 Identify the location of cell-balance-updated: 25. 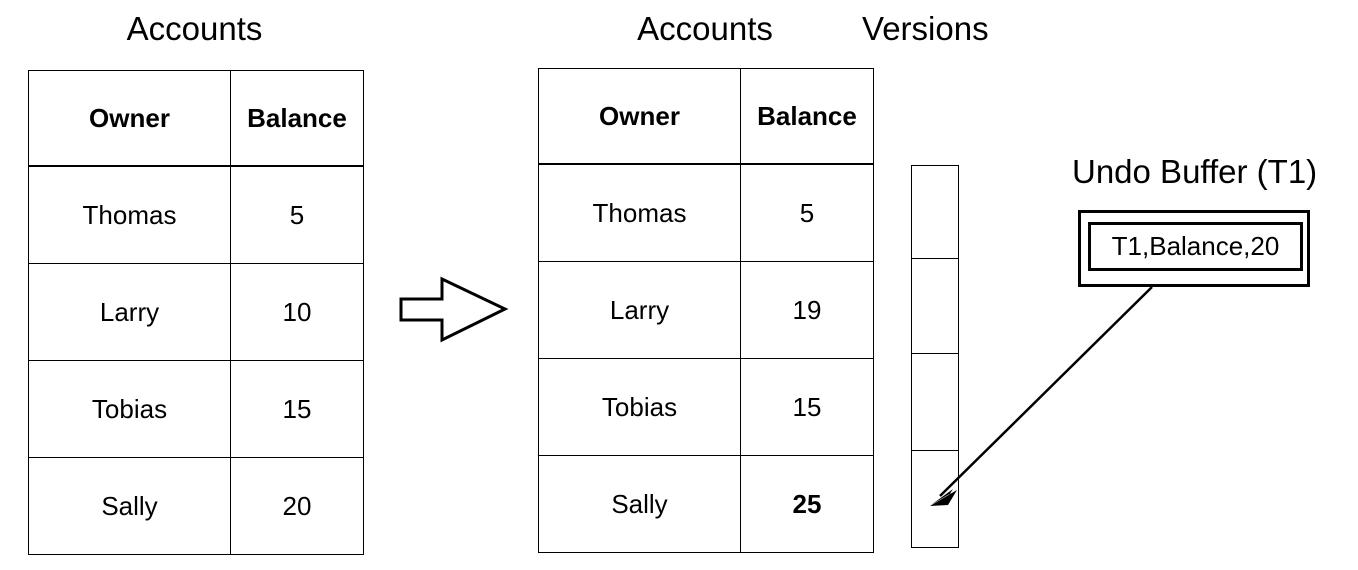
(807, 504).